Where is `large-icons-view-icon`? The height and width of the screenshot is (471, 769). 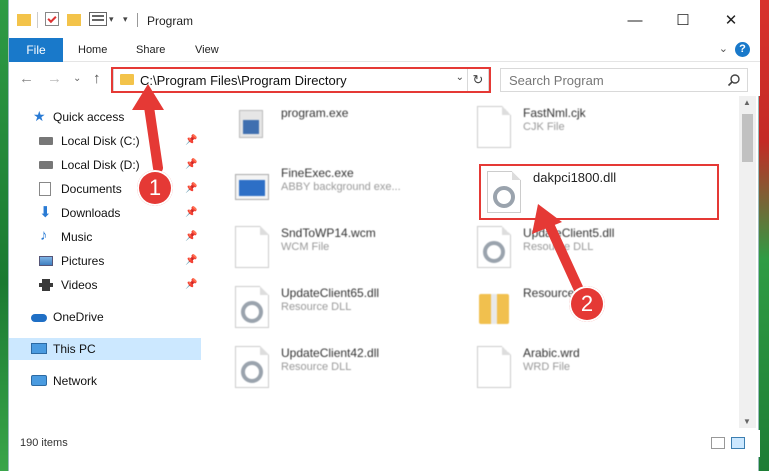 large-icons-view-icon is located at coordinates (738, 443).